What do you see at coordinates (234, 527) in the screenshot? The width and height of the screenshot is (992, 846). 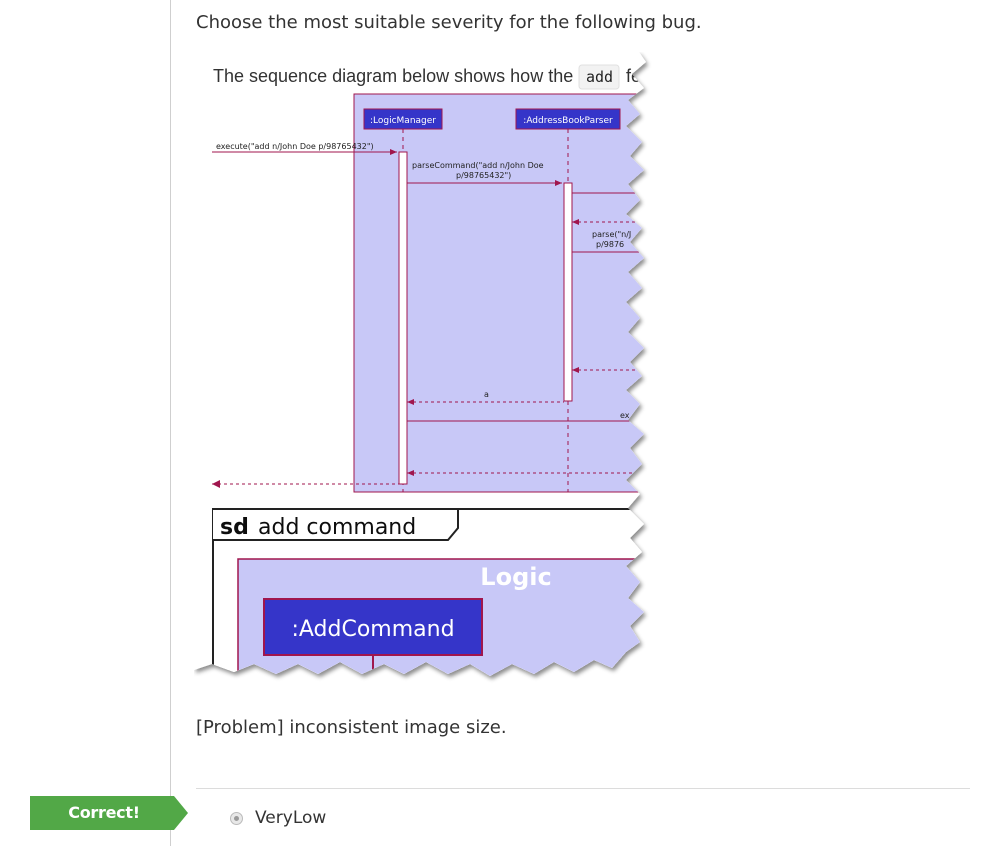 I see `sd-keyword: sd` at bounding box center [234, 527].